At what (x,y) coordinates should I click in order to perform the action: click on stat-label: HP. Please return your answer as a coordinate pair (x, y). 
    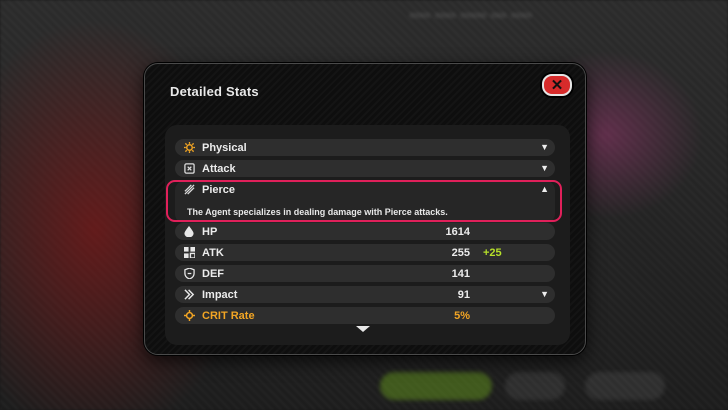
    Looking at the image, I should click on (210, 231).